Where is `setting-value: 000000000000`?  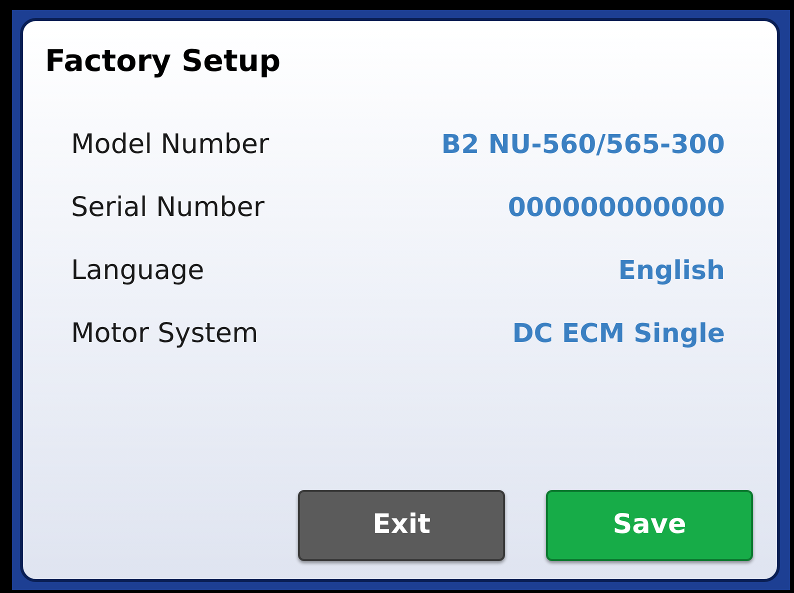
setting-value: 000000000000 is located at coordinates (616, 208).